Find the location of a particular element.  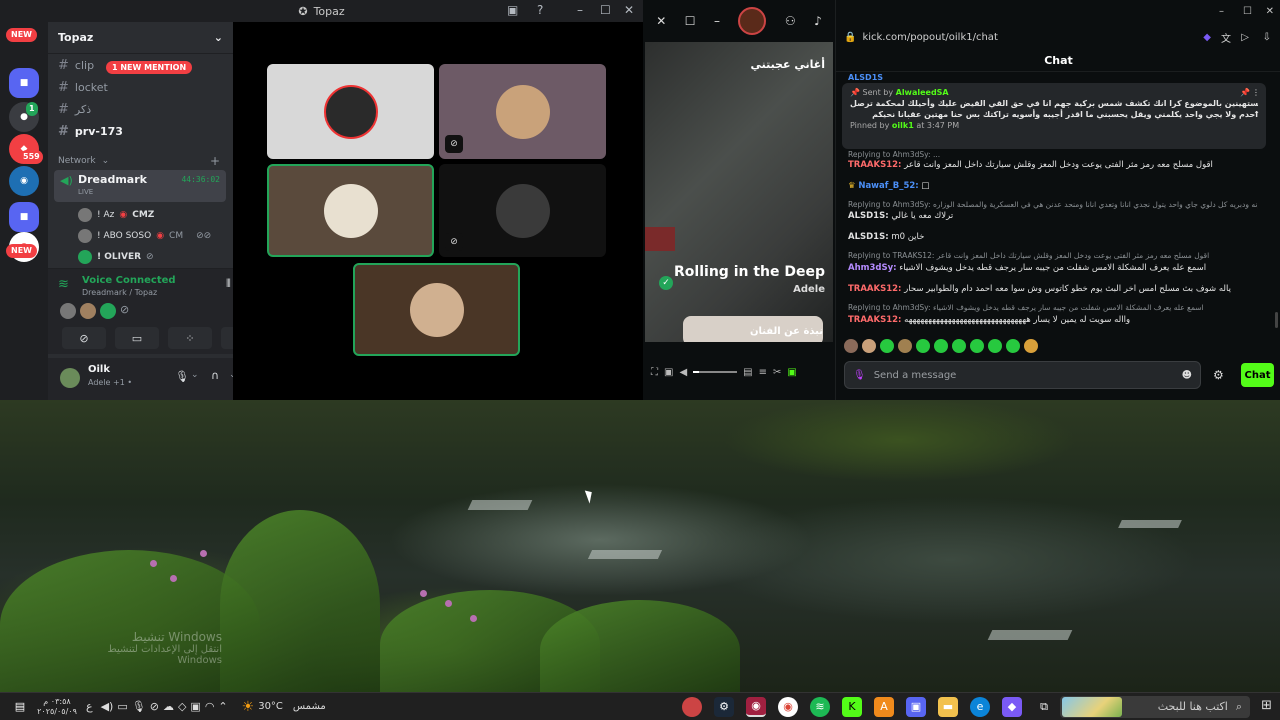

server-header: Topaz ⌄ is located at coordinates (140, 38).